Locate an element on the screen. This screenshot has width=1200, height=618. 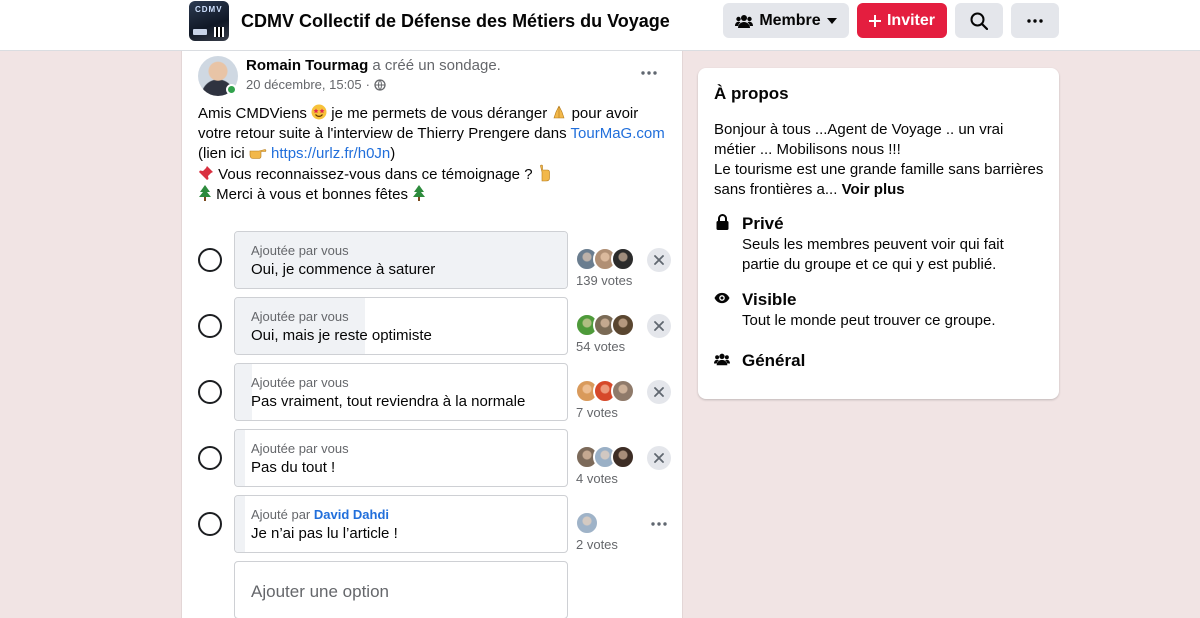
poll-option-author-link: David Dahdi is located at coordinates (351, 514).